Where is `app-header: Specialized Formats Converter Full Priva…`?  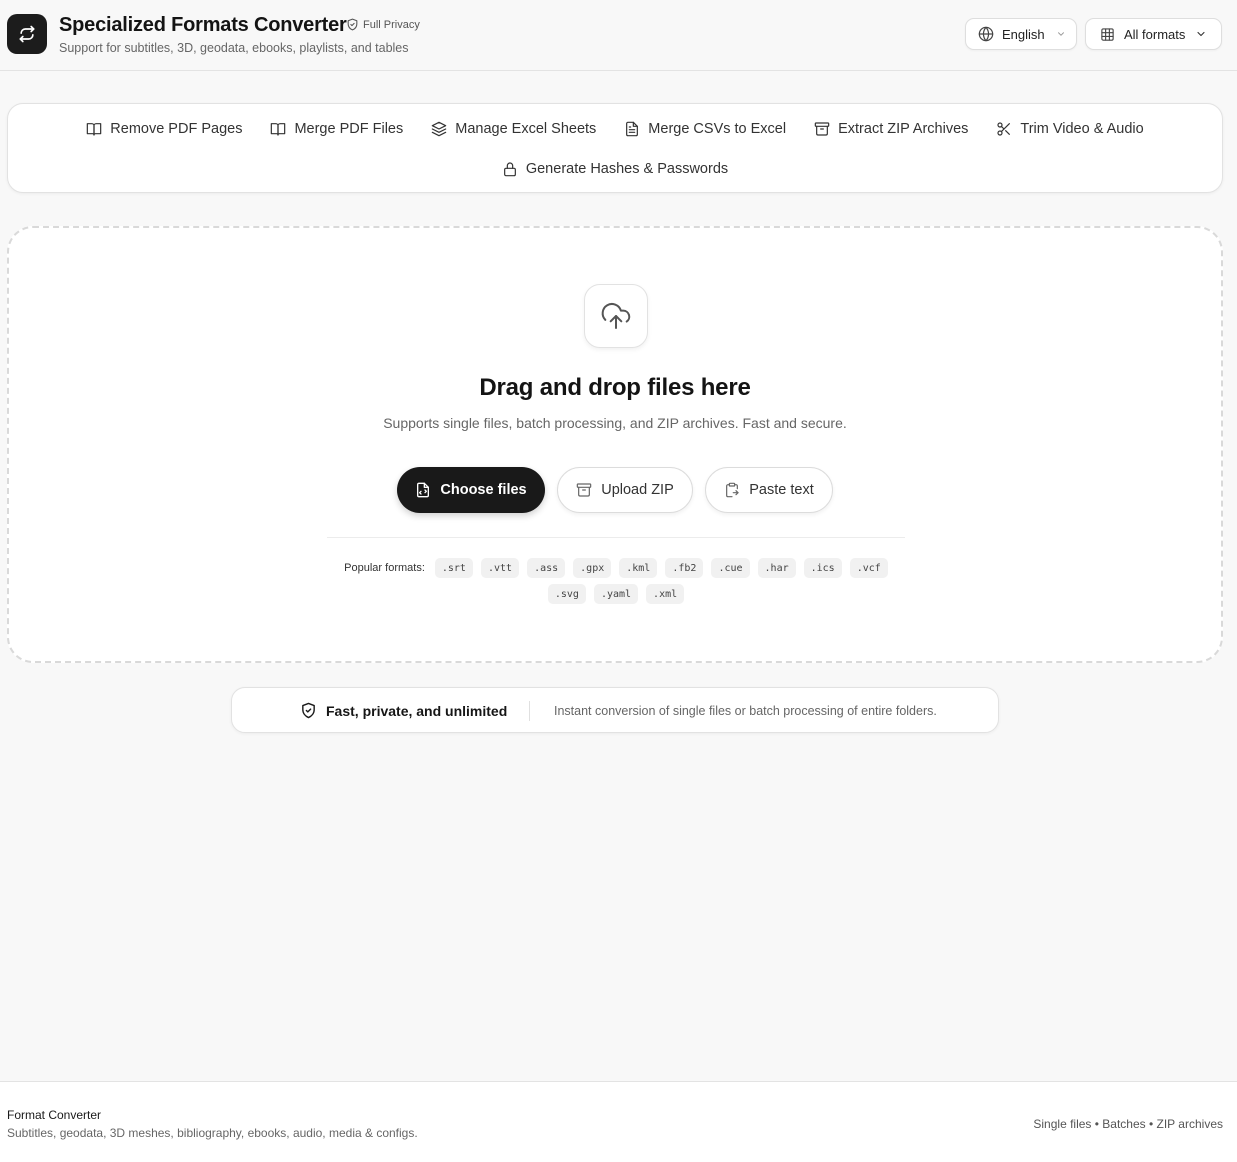 app-header: Specialized Formats Converter Full Priva… is located at coordinates (618, 35).